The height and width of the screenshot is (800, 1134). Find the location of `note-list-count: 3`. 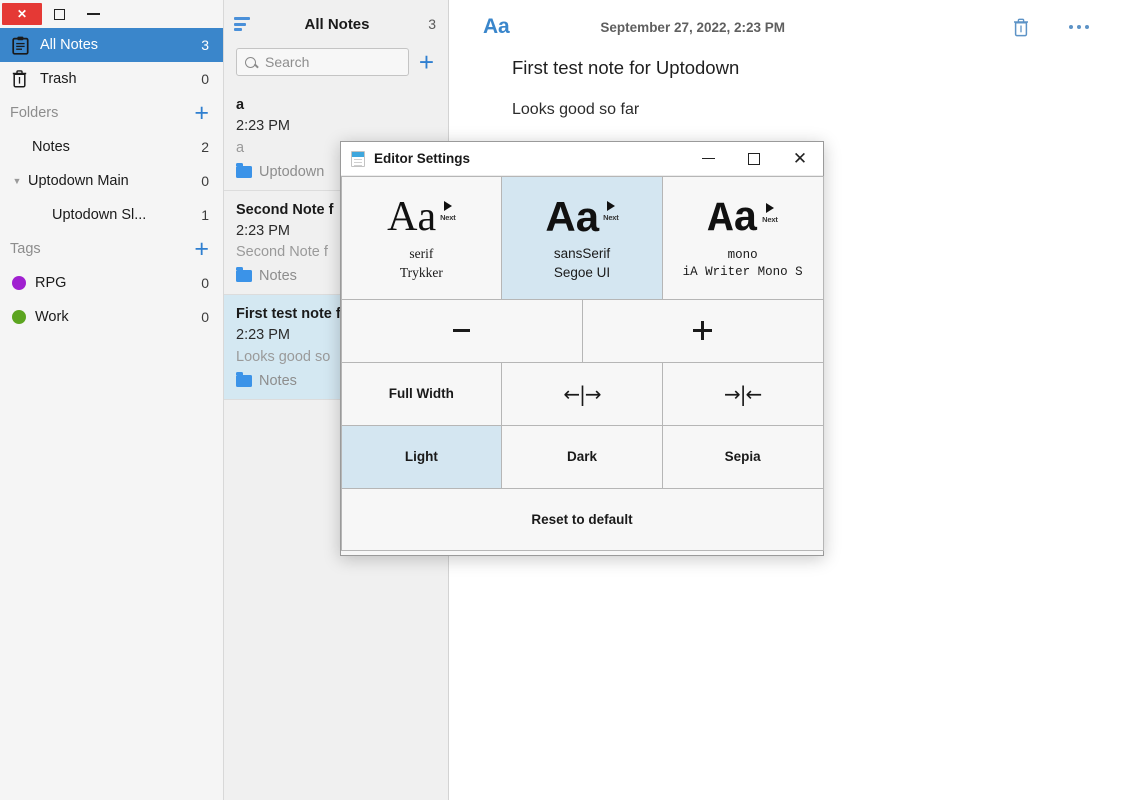

note-list-count: 3 is located at coordinates (432, 24).